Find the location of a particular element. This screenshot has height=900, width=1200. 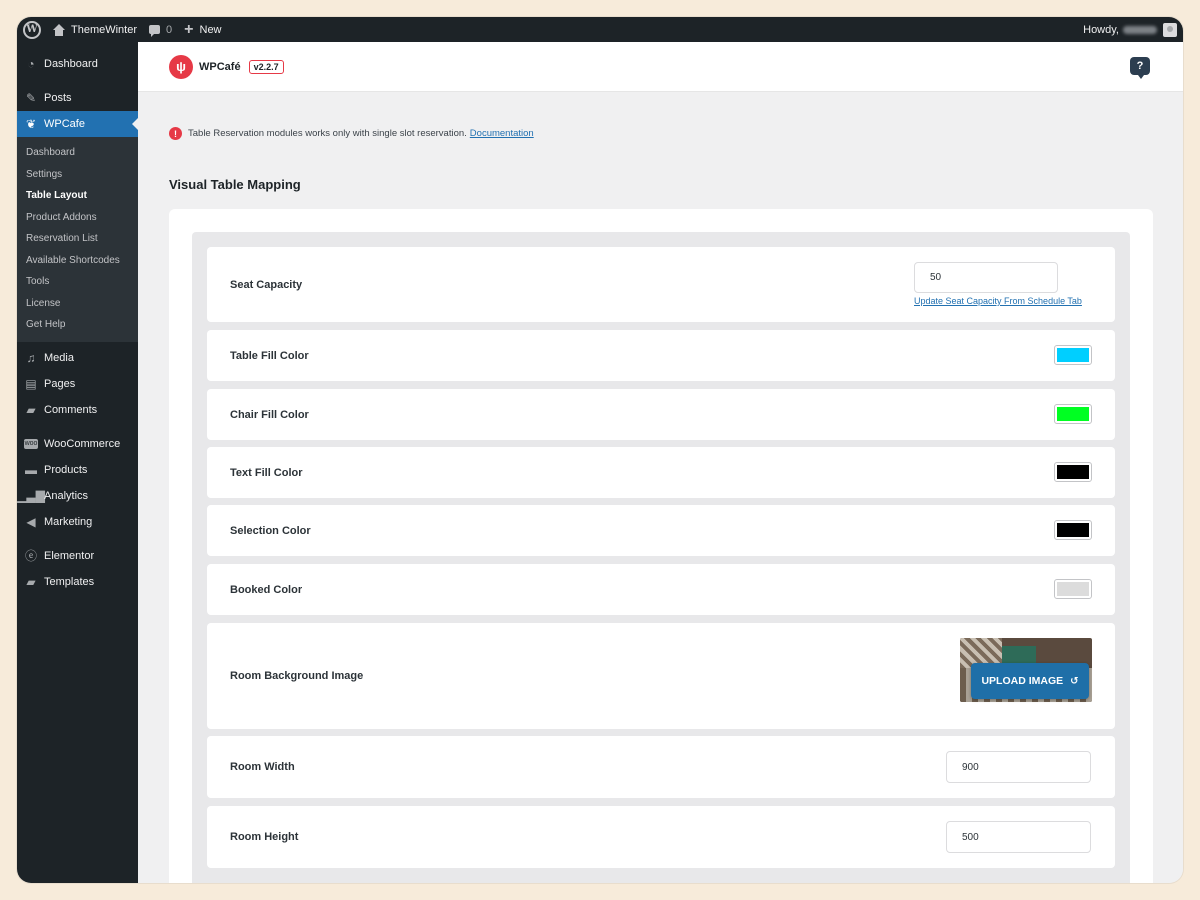

text-fill-color-row: Text Fill Color is located at coordinates (661, 472).